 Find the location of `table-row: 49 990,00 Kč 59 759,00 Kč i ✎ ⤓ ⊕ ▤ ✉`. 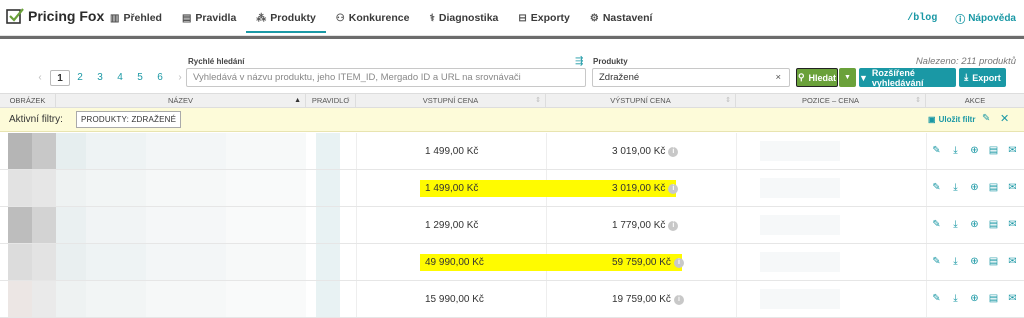

table-row: 49 990,00 Kč 59 759,00 Kč i ✎ ⤓ ⊕ ▤ ✉ is located at coordinates (512, 262).